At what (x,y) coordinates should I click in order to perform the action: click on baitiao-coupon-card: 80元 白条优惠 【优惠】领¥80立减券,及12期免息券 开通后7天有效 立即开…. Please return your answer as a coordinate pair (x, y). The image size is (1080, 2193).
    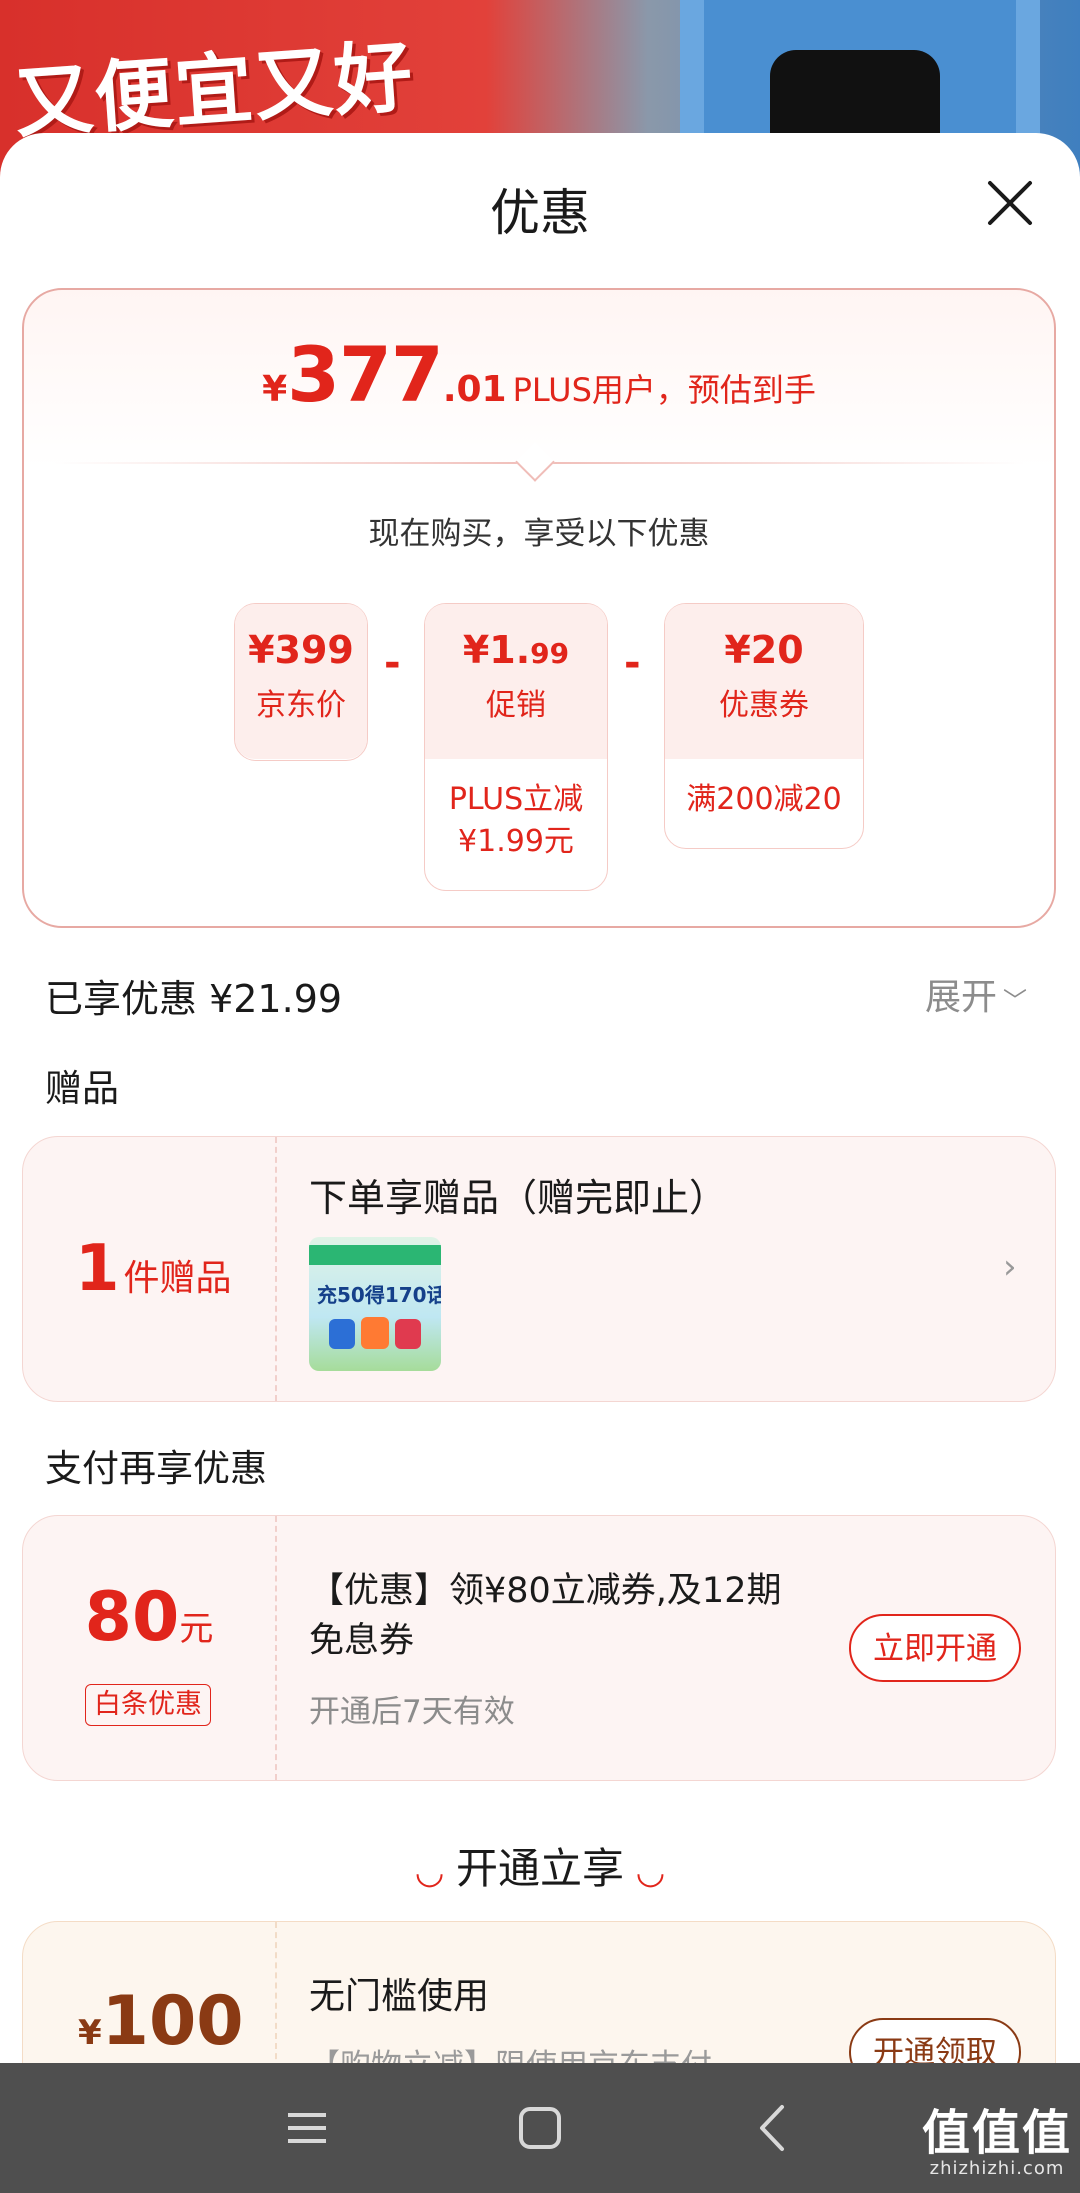
    Looking at the image, I should click on (539, 1648).